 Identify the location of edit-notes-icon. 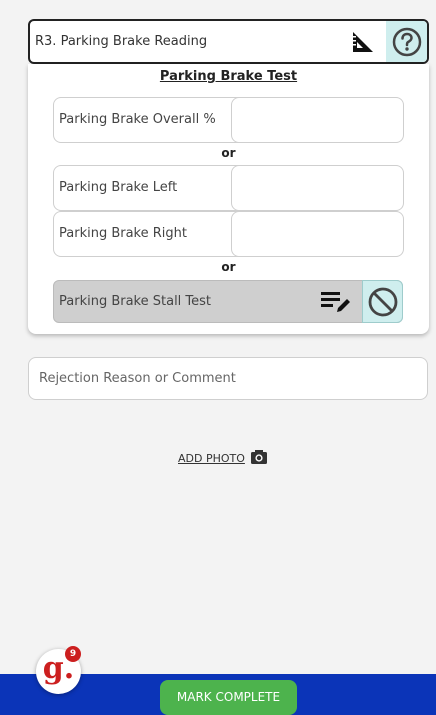
(336, 301).